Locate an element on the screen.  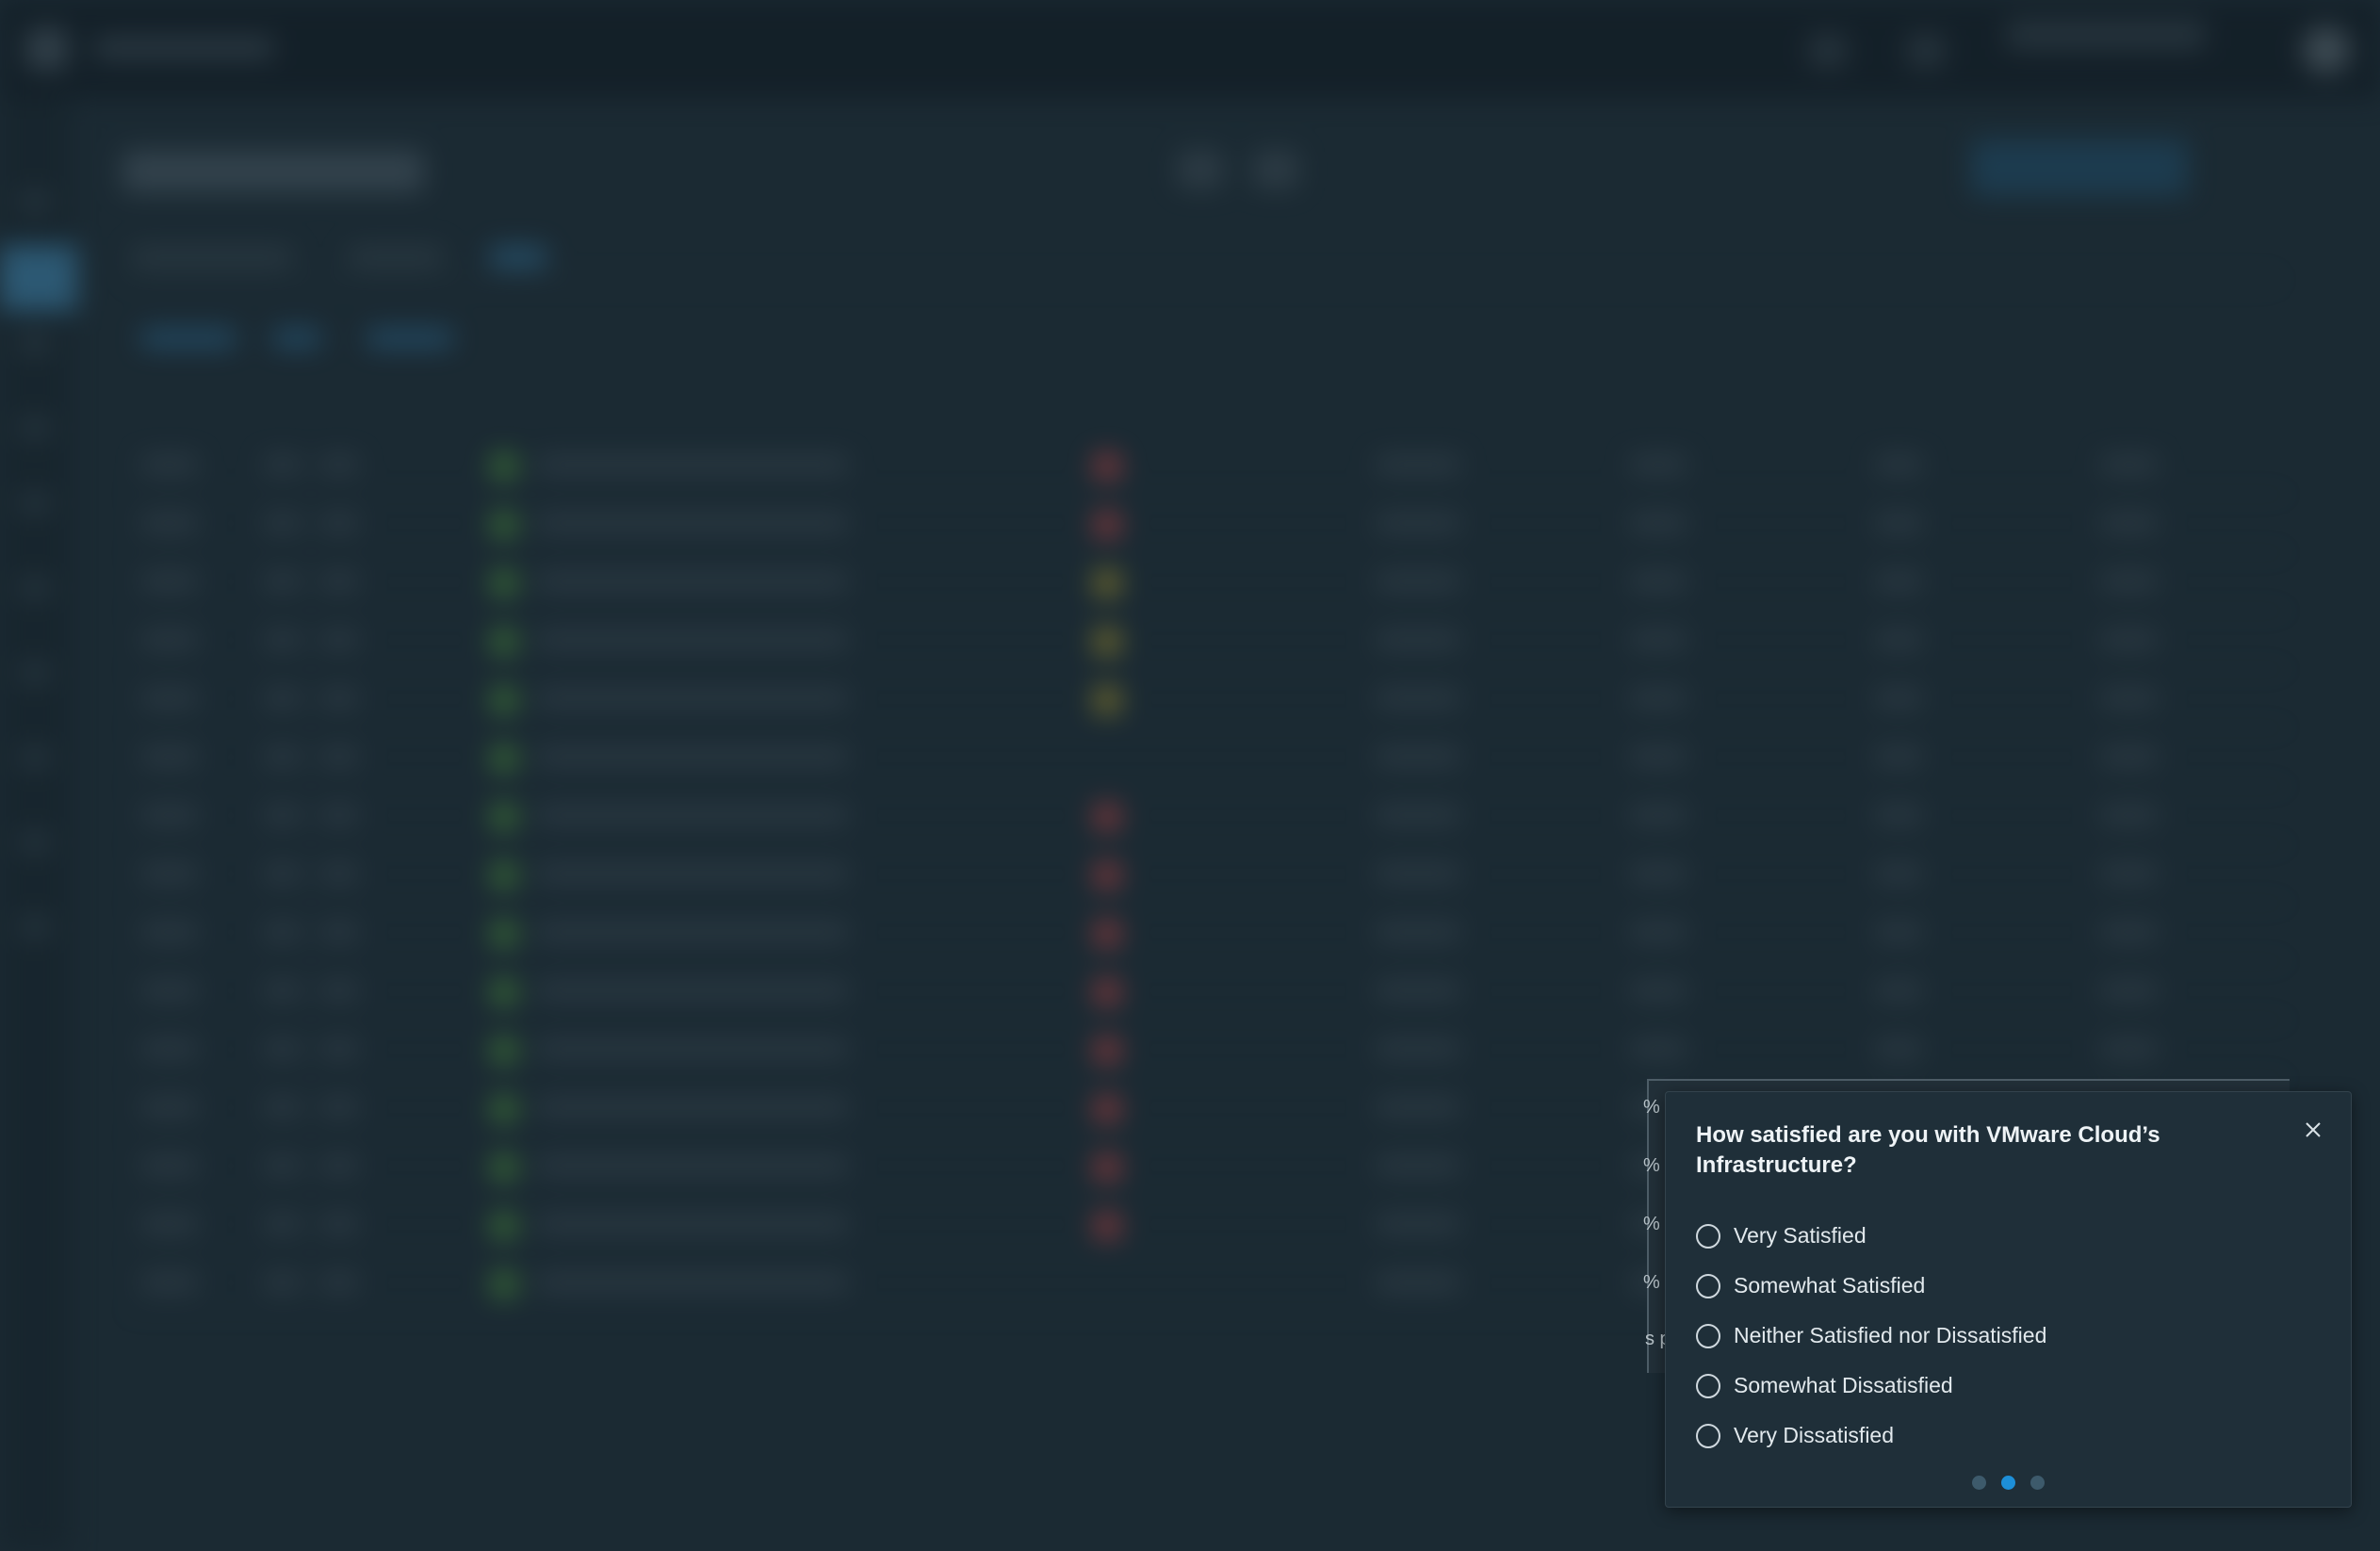
page-title is located at coordinates (273, 171).